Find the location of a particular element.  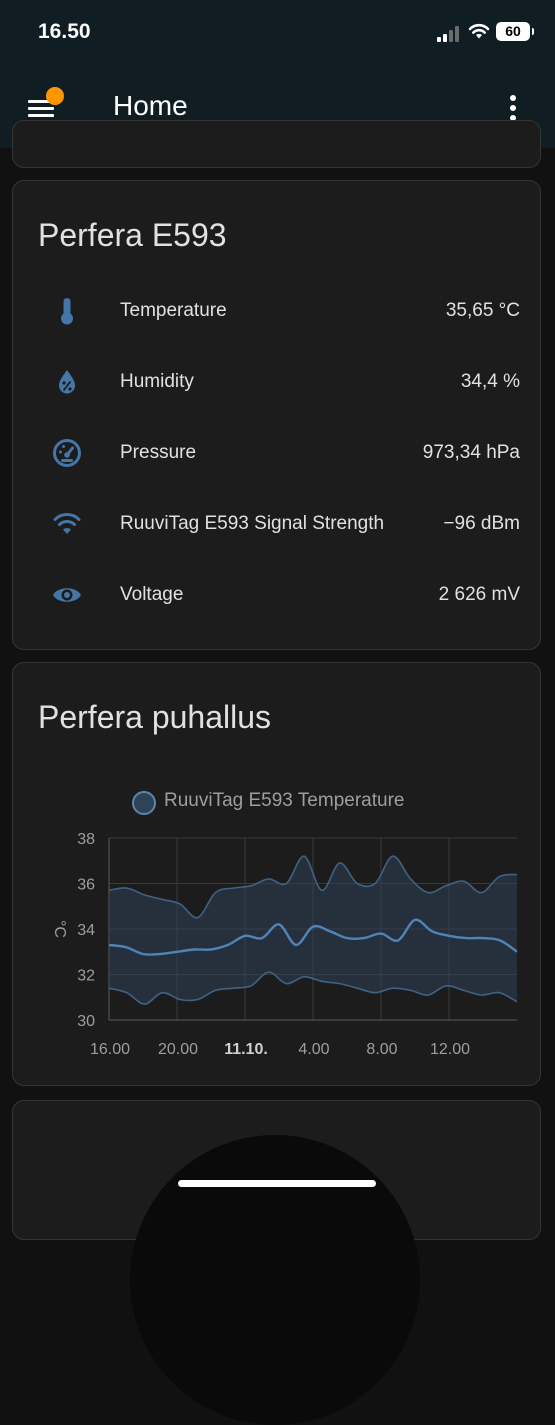

voltage-label: Voltage is located at coordinates (152, 594).